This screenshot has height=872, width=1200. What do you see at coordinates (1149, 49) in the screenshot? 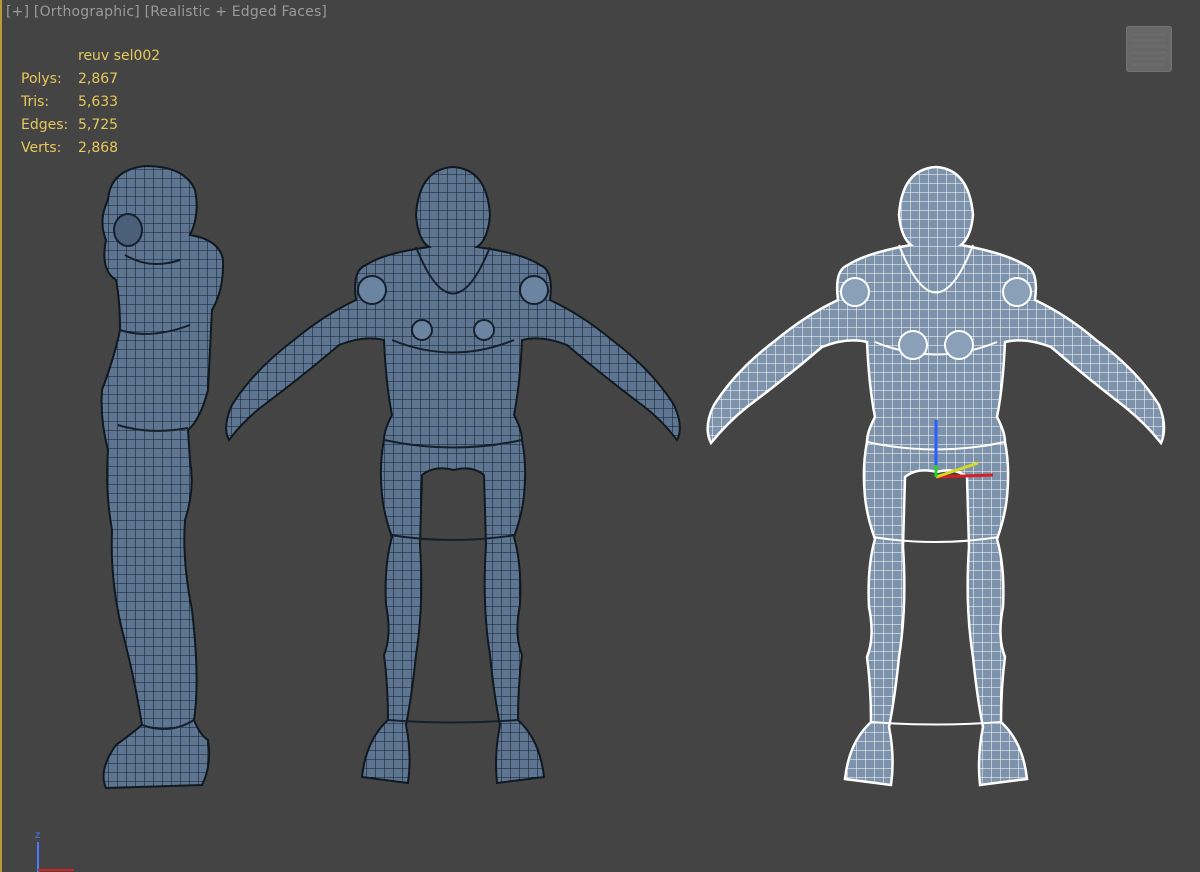
I see `viewcube-icon` at bounding box center [1149, 49].